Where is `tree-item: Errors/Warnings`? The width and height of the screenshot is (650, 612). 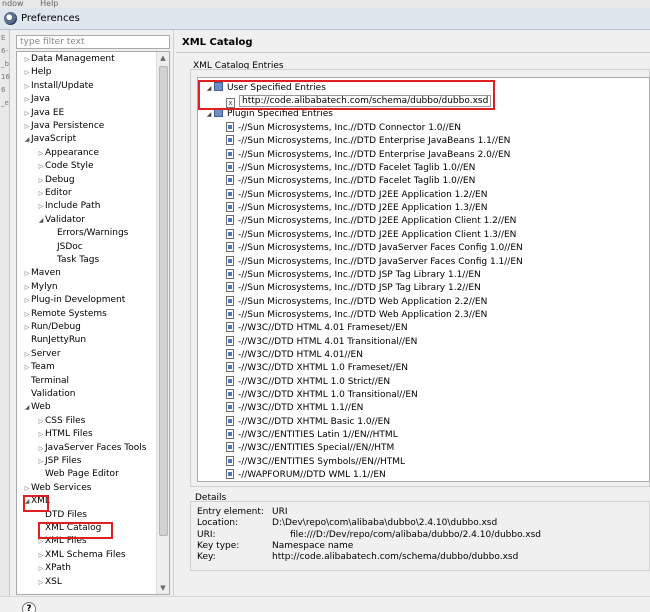 tree-item: Errors/Warnings is located at coordinates (109, 233).